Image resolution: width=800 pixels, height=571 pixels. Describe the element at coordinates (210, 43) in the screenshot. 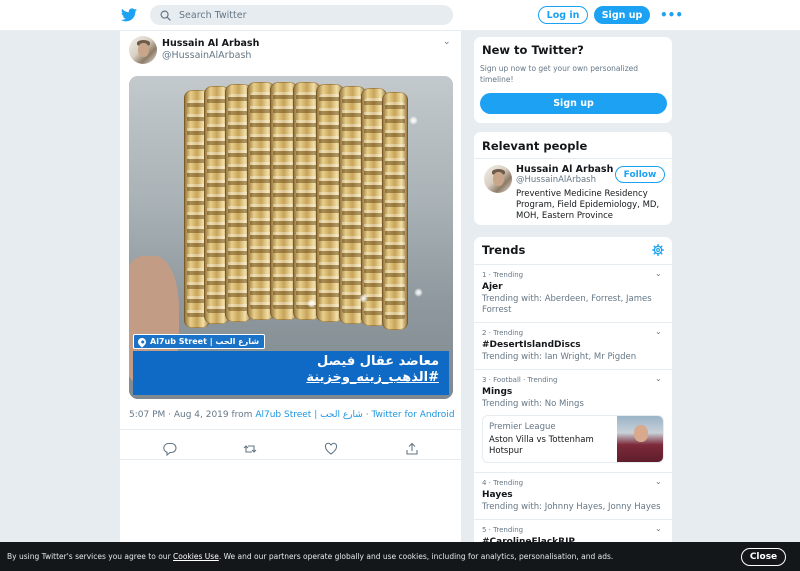

I see `author-name: Hussain Al Arbash` at that location.